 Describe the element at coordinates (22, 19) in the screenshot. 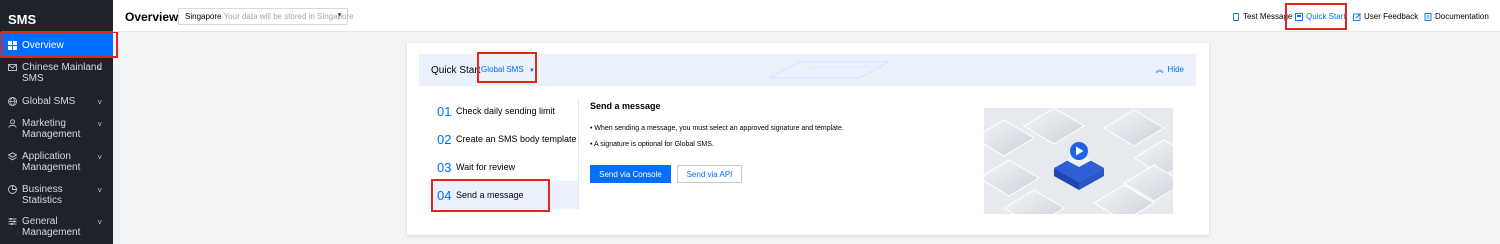

I see `sidebar-brand: SMS` at that location.